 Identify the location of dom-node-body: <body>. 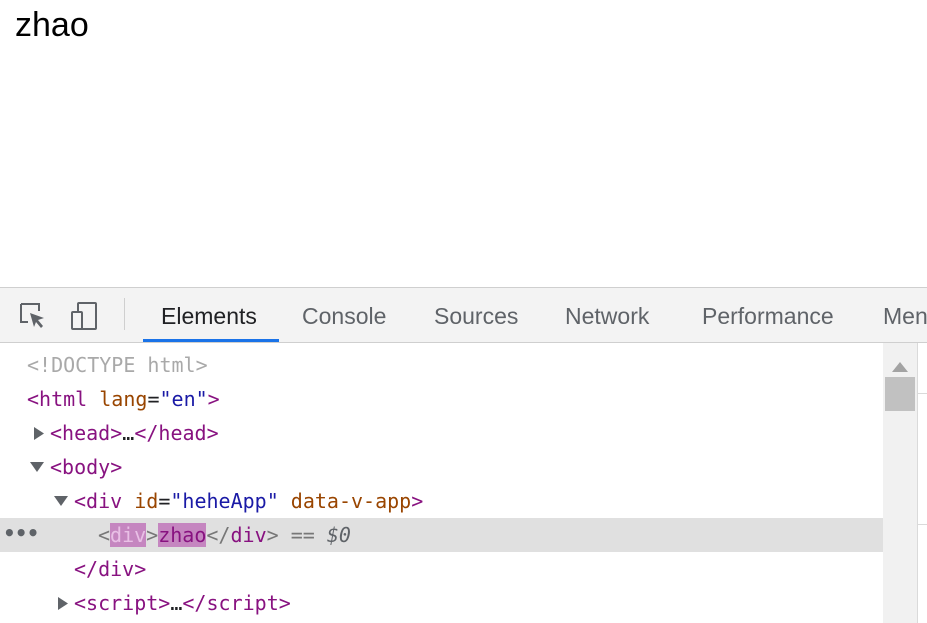
(441, 467).